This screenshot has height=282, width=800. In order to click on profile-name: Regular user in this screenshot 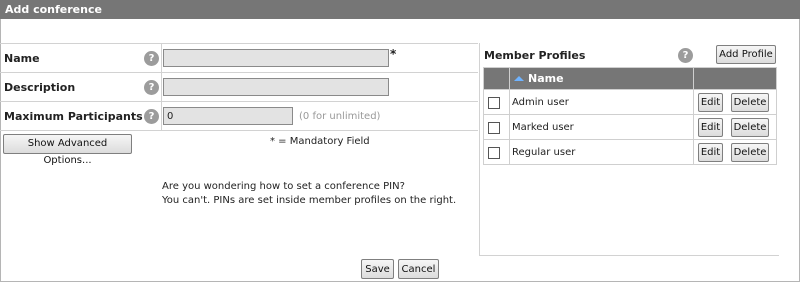, I will do `click(601, 152)`.